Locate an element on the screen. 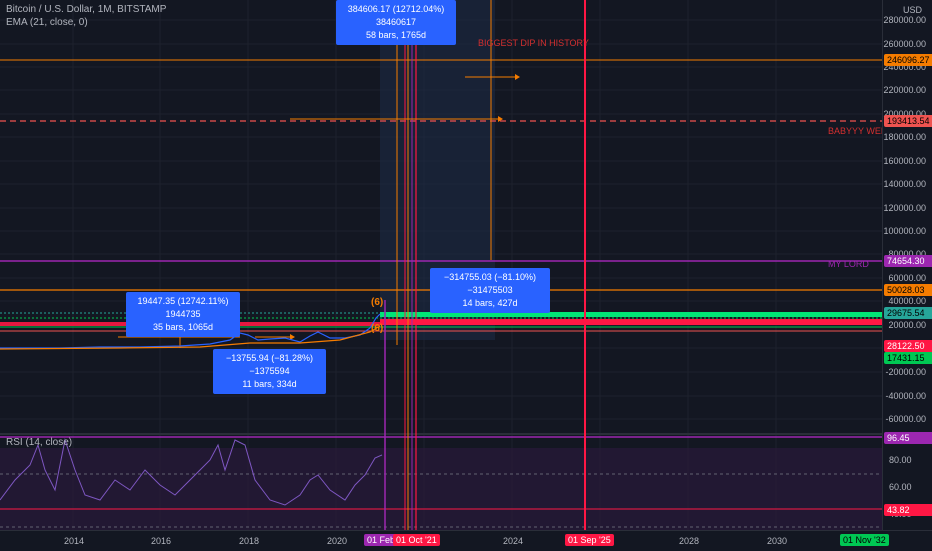  symbol-title: Bitcoin / U.S. Dollar, 1M, BITSTAMP is located at coordinates (86, 9).